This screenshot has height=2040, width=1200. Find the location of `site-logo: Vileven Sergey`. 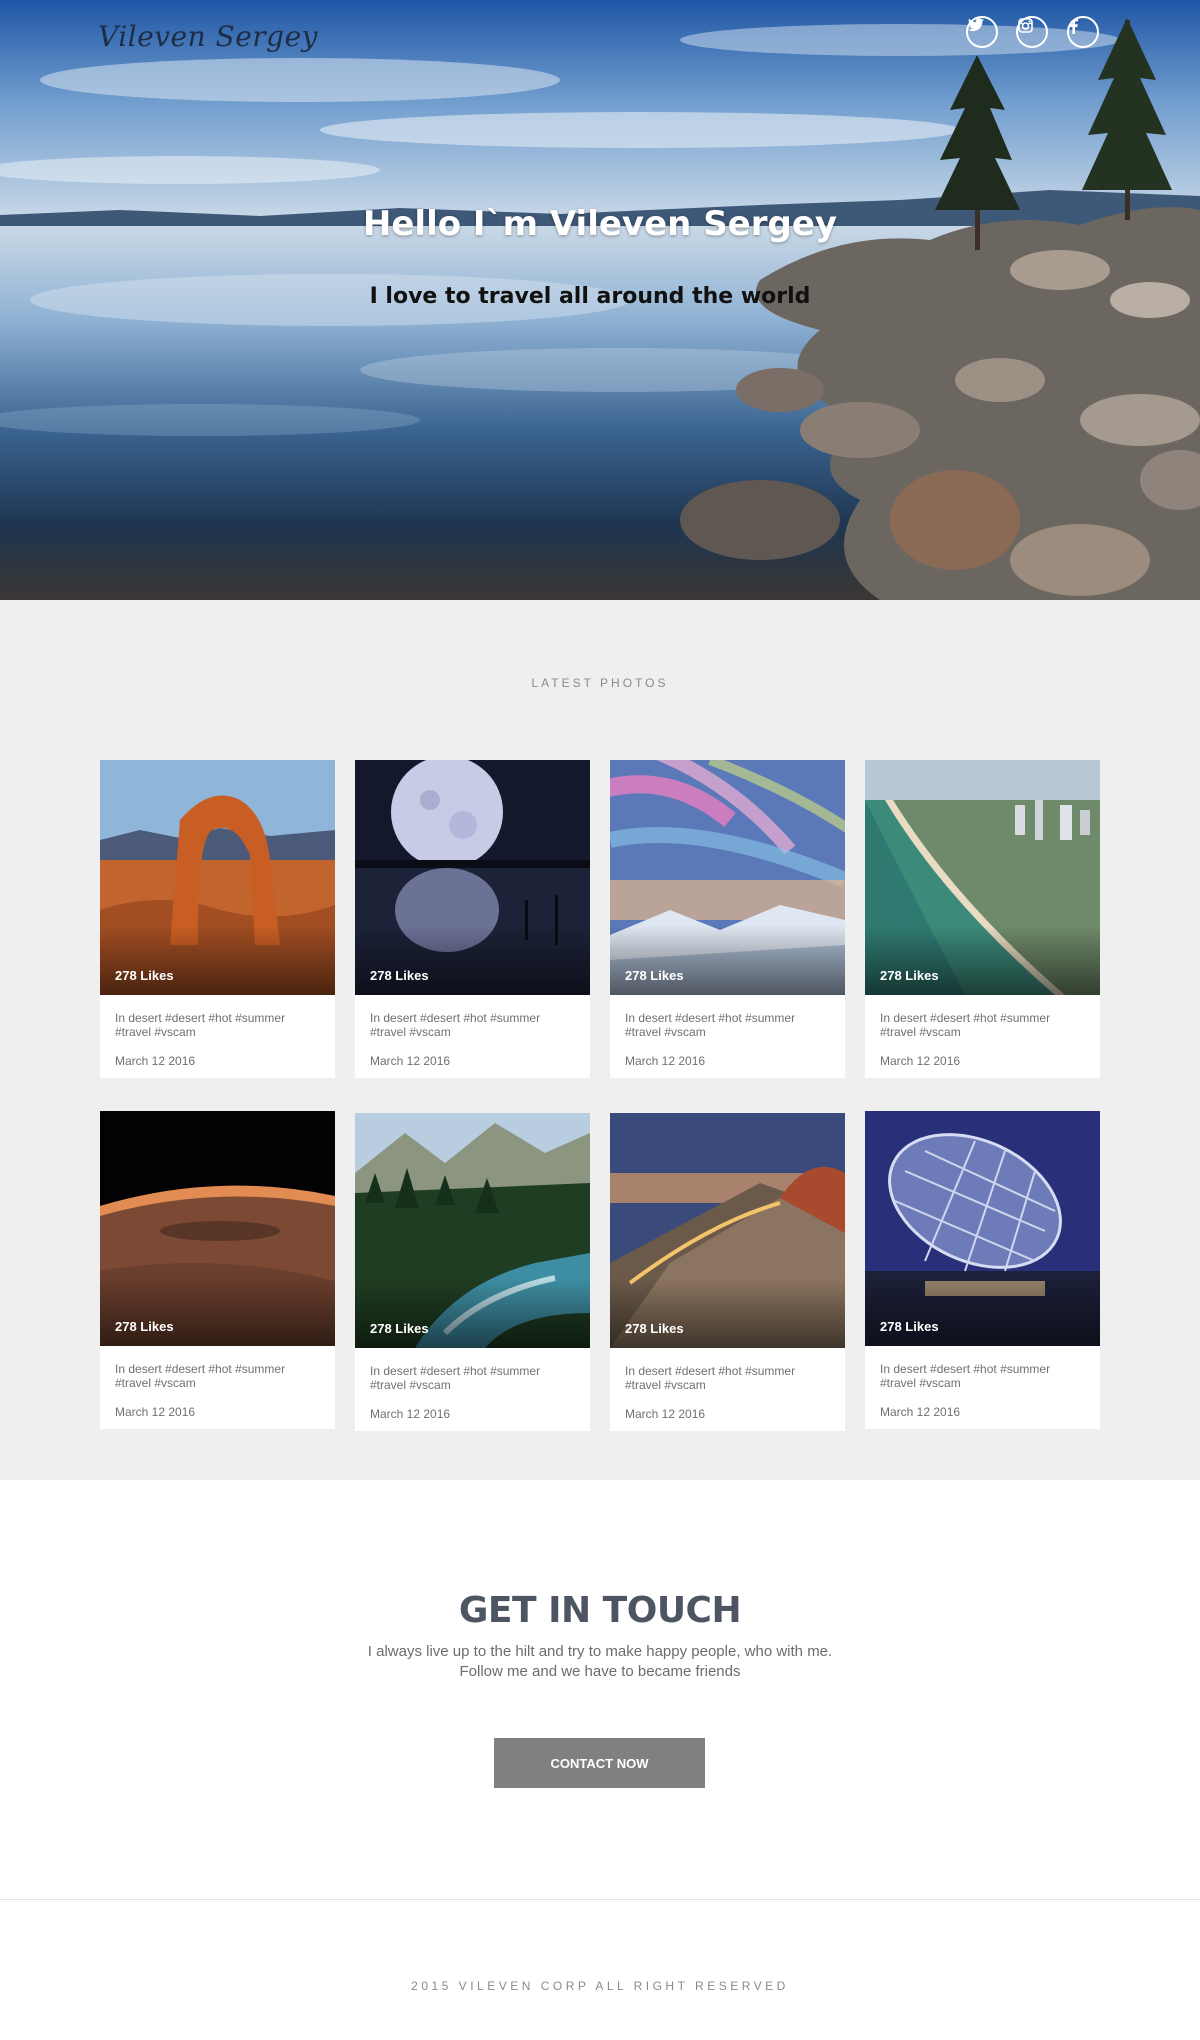

site-logo: Vileven Sergey is located at coordinates (208, 36).